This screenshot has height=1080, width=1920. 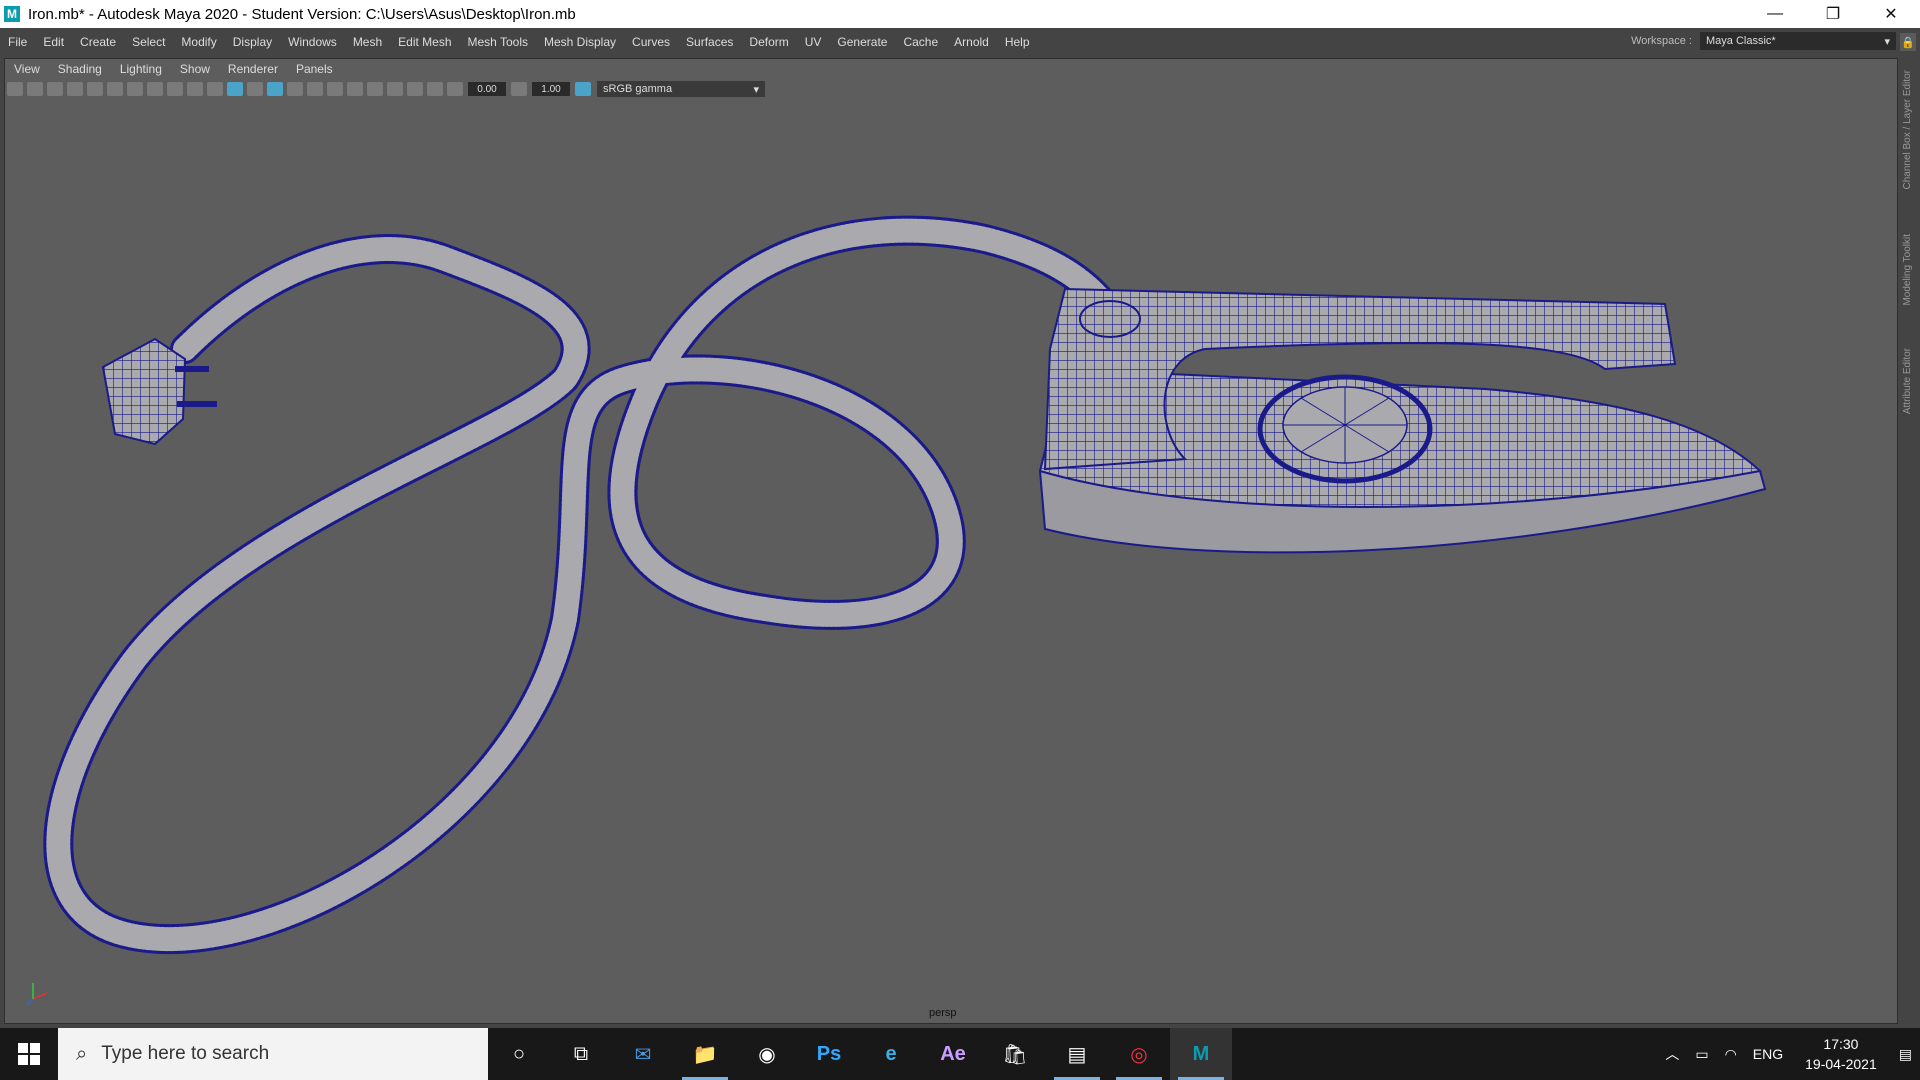 What do you see at coordinates (1833, 14) in the screenshot?
I see `maximize-button: ❐` at bounding box center [1833, 14].